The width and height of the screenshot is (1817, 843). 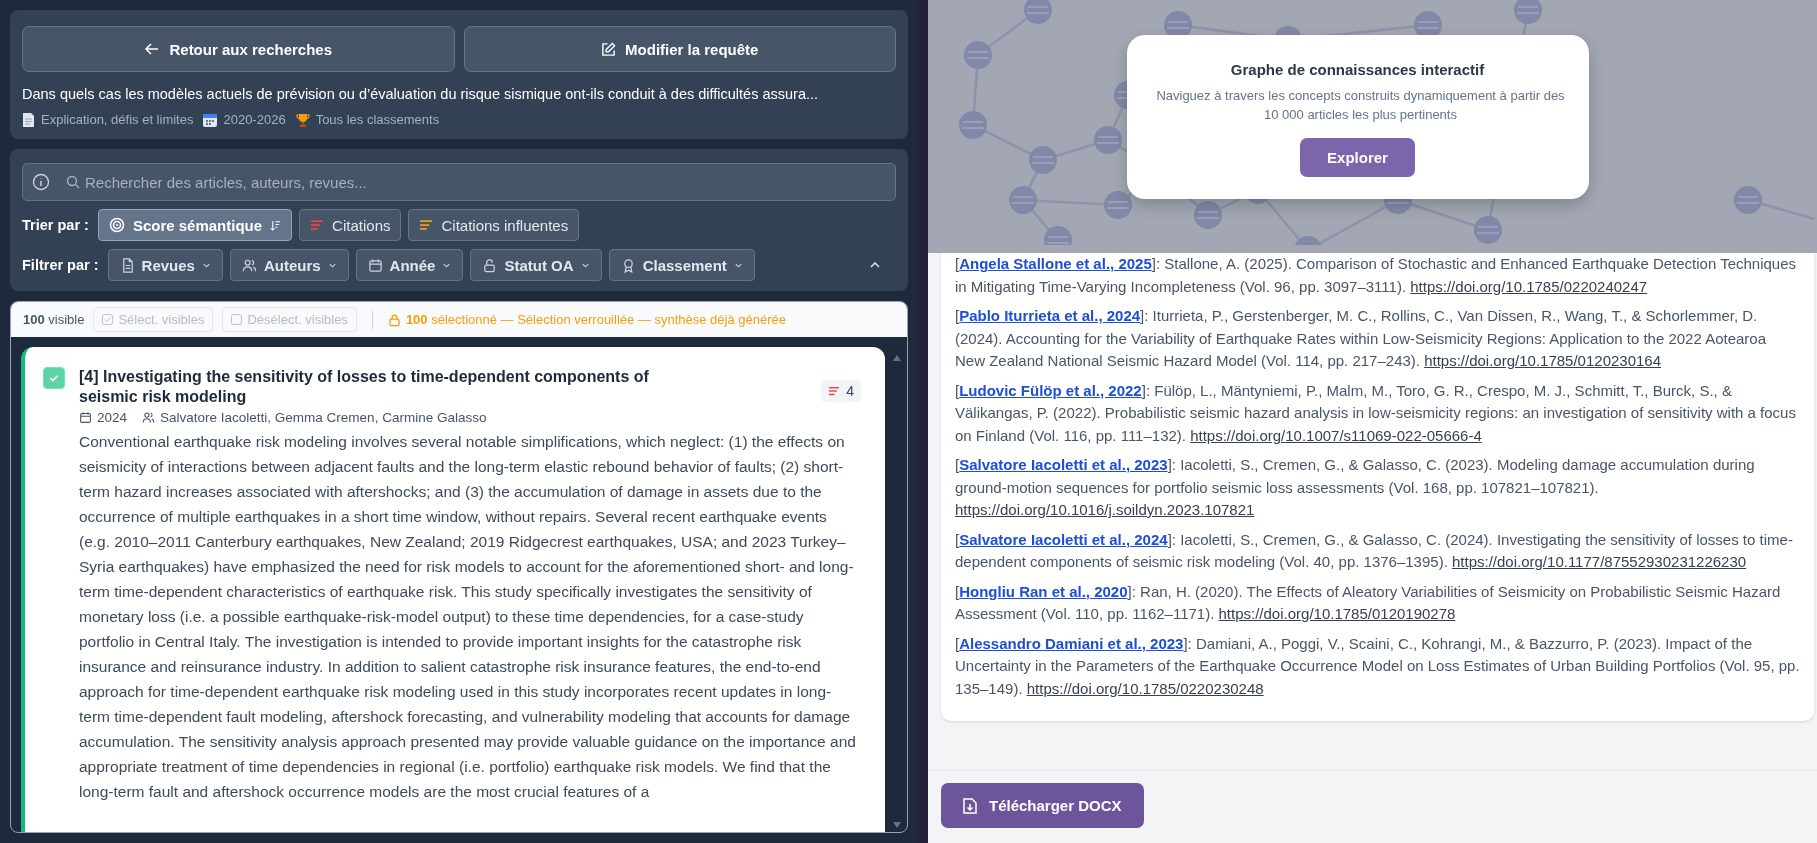 What do you see at coordinates (1543, 360) in the screenshot?
I see `doi-link: https://doi.org/10.1785/0120230164` at bounding box center [1543, 360].